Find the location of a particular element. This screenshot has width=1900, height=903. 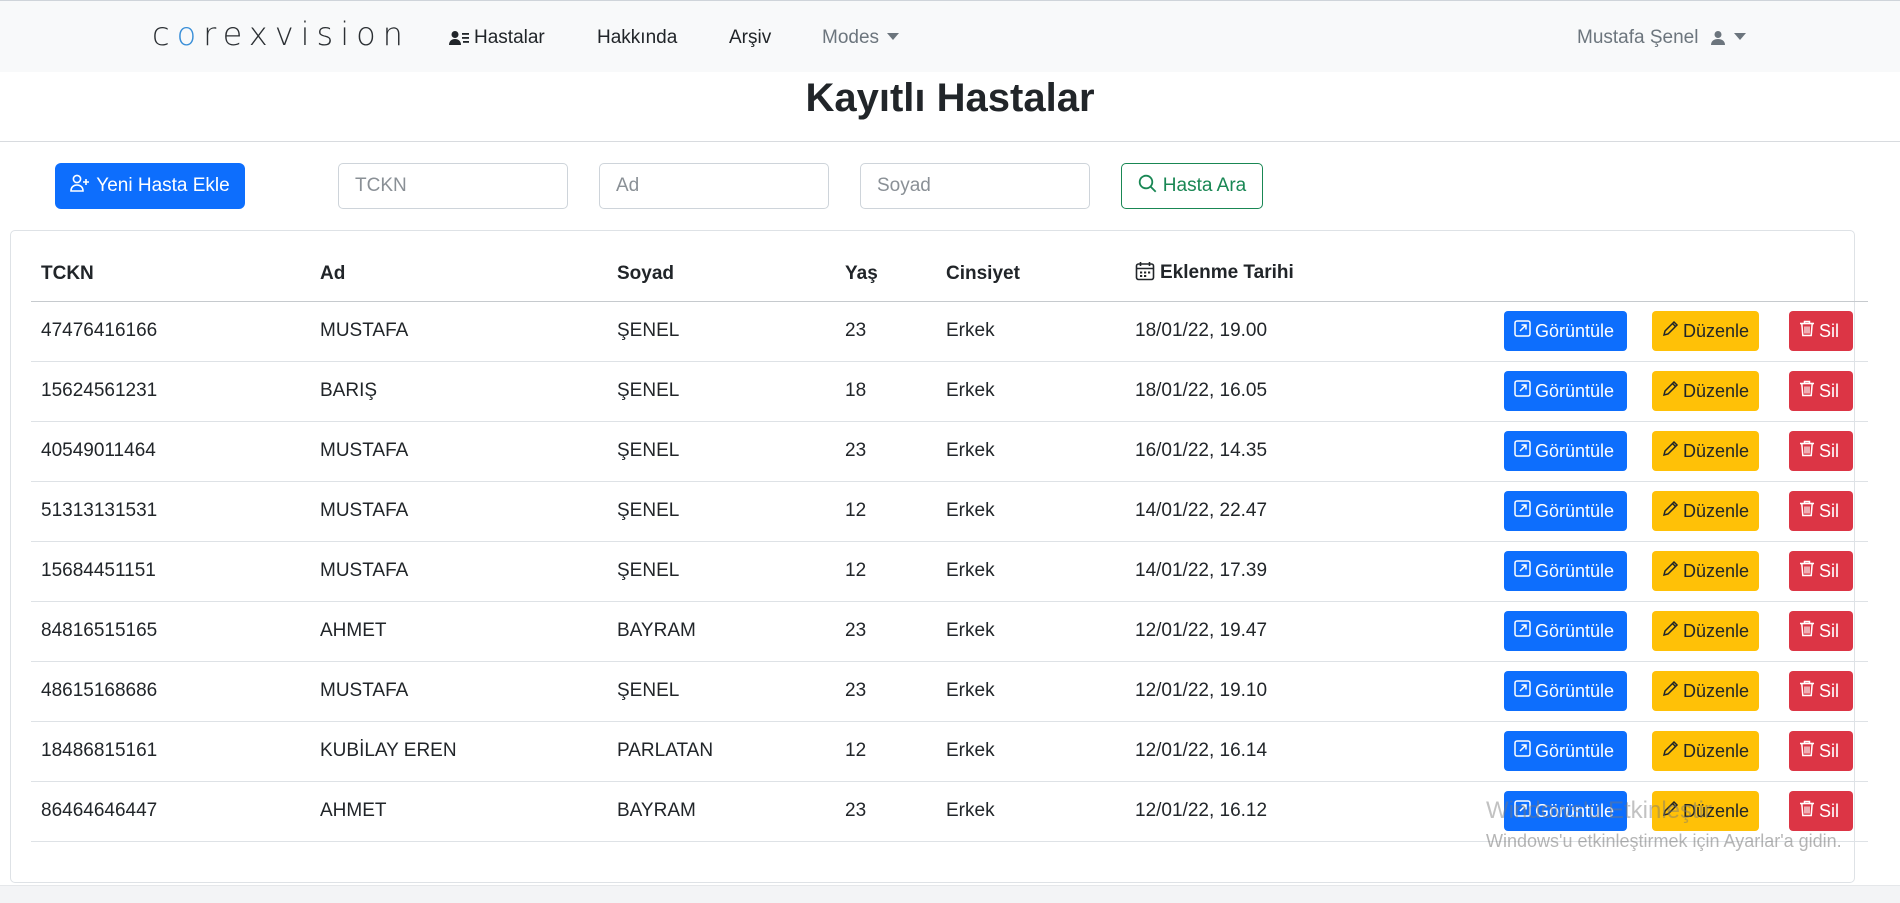

soyad-input is located at coordinates (975, 186).